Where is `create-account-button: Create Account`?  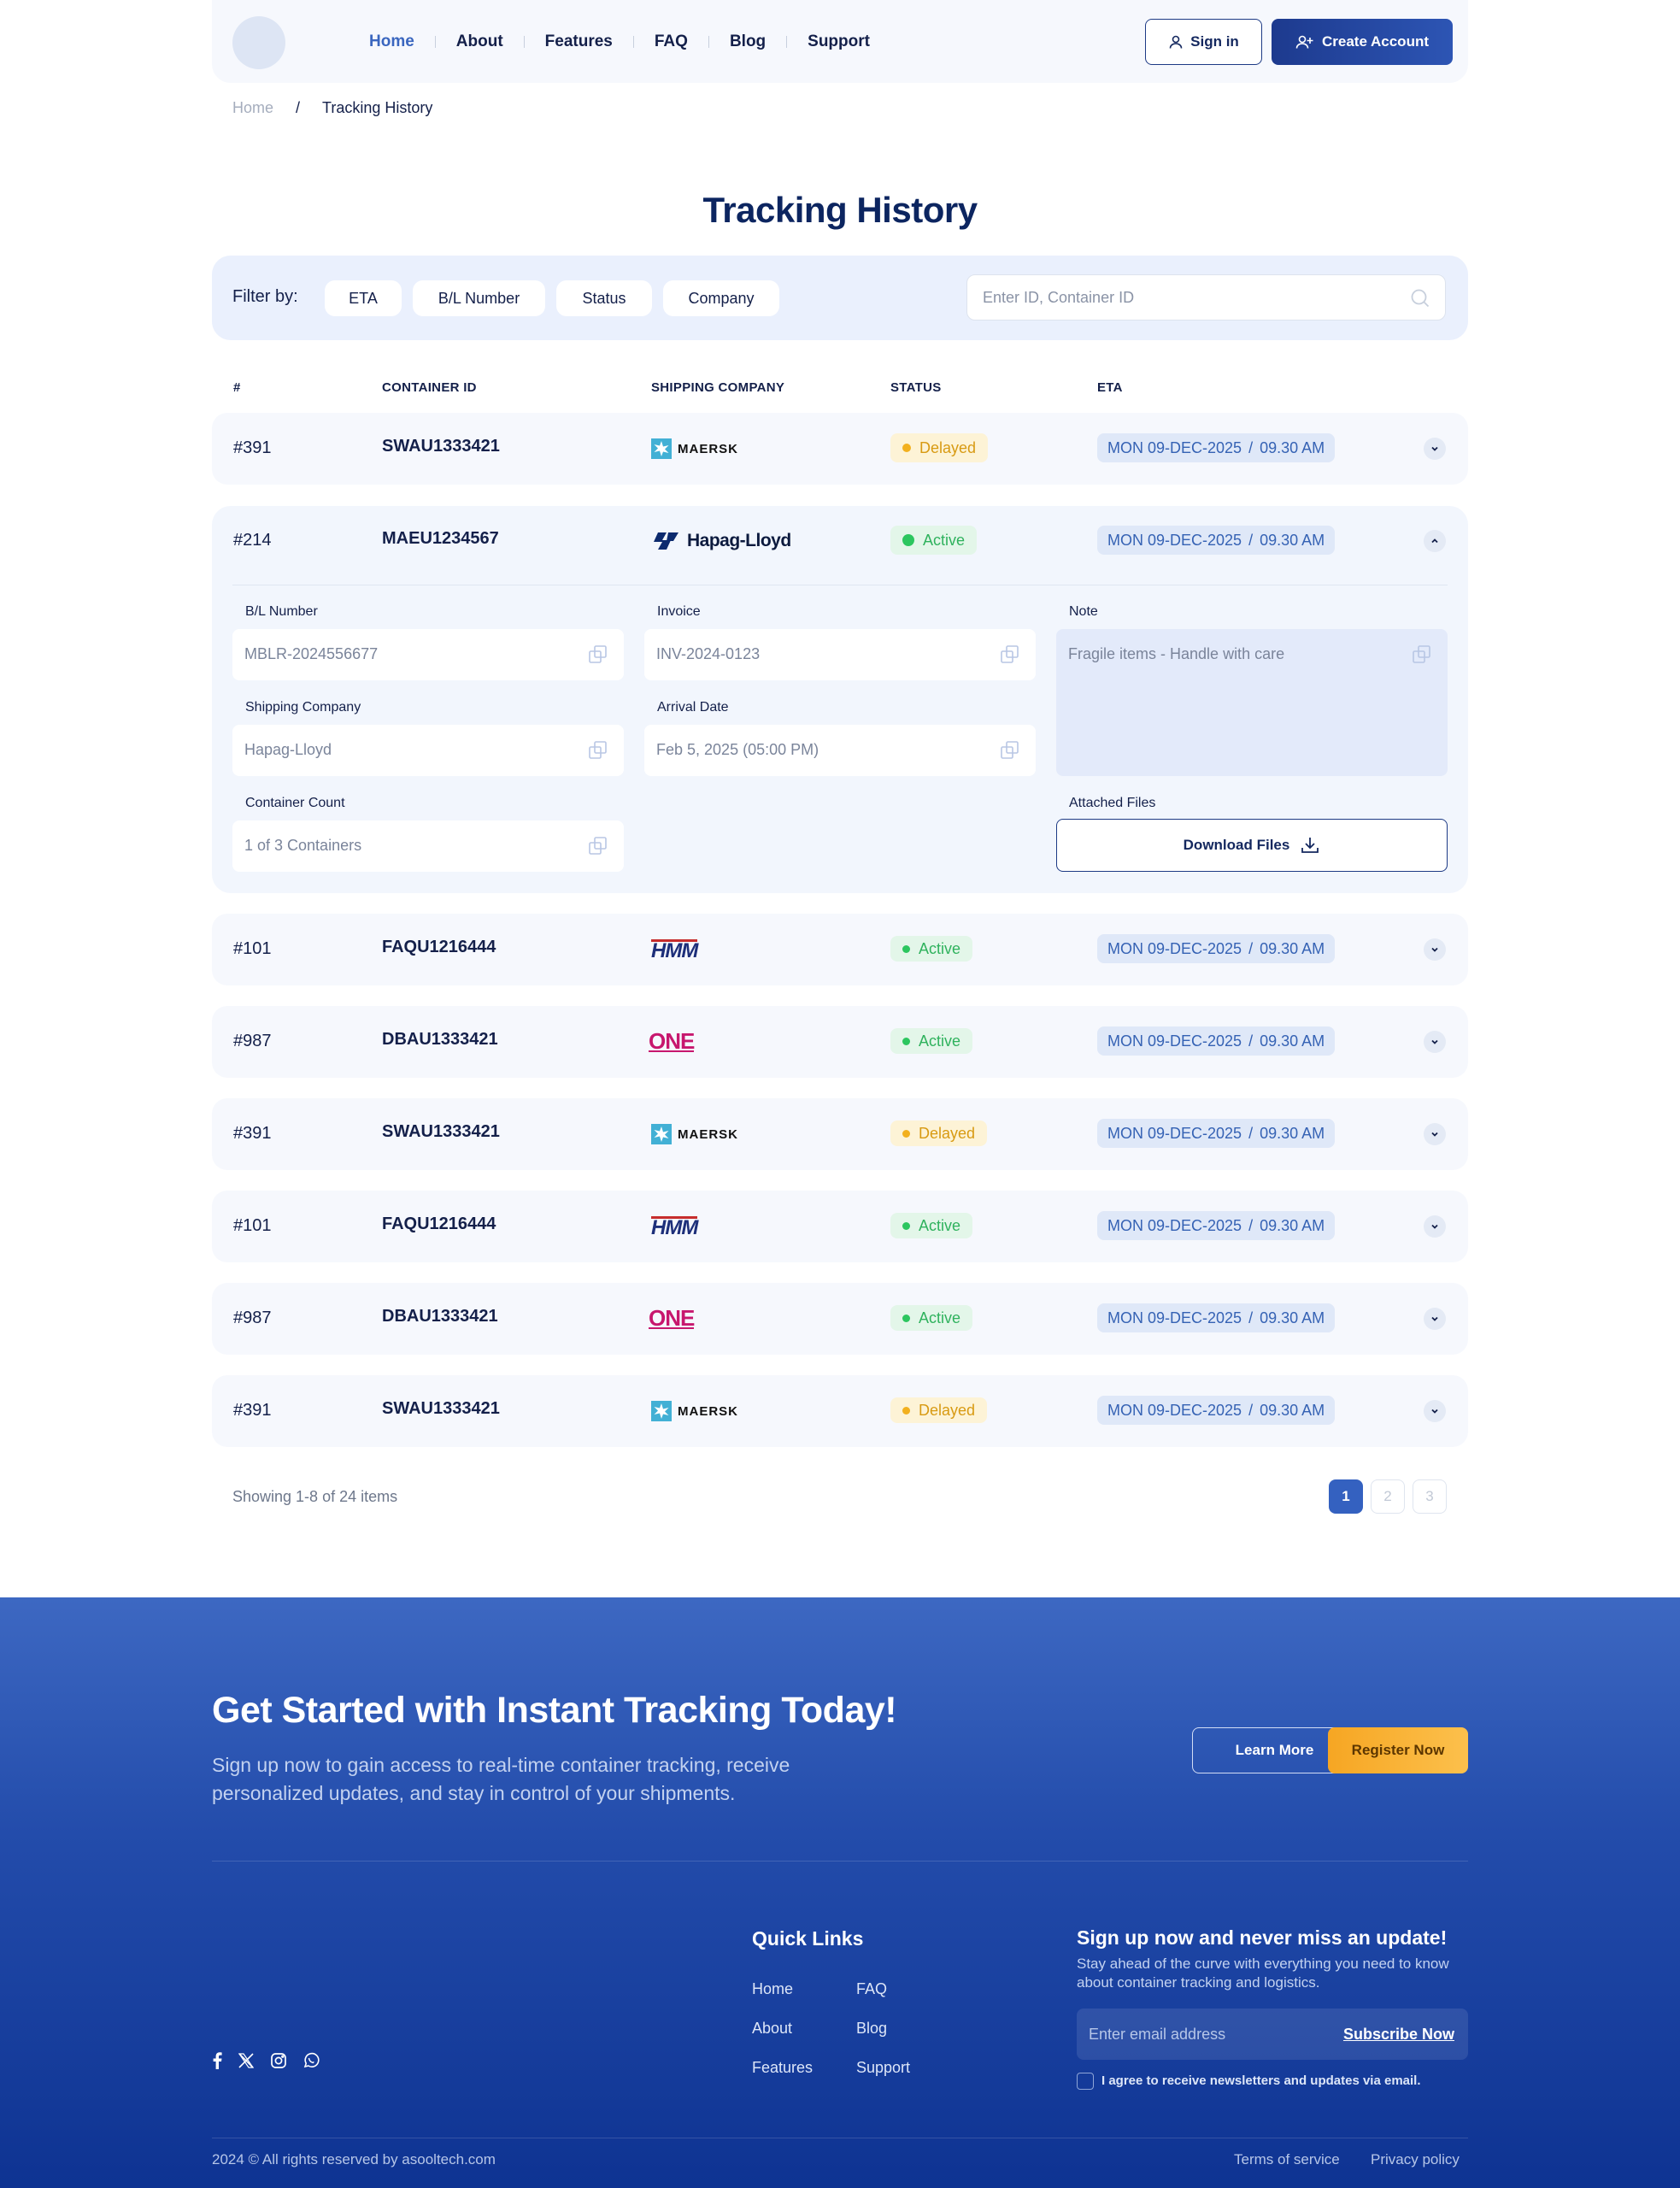
create-account-button: Create Account is located at coordinates (1362, 42).